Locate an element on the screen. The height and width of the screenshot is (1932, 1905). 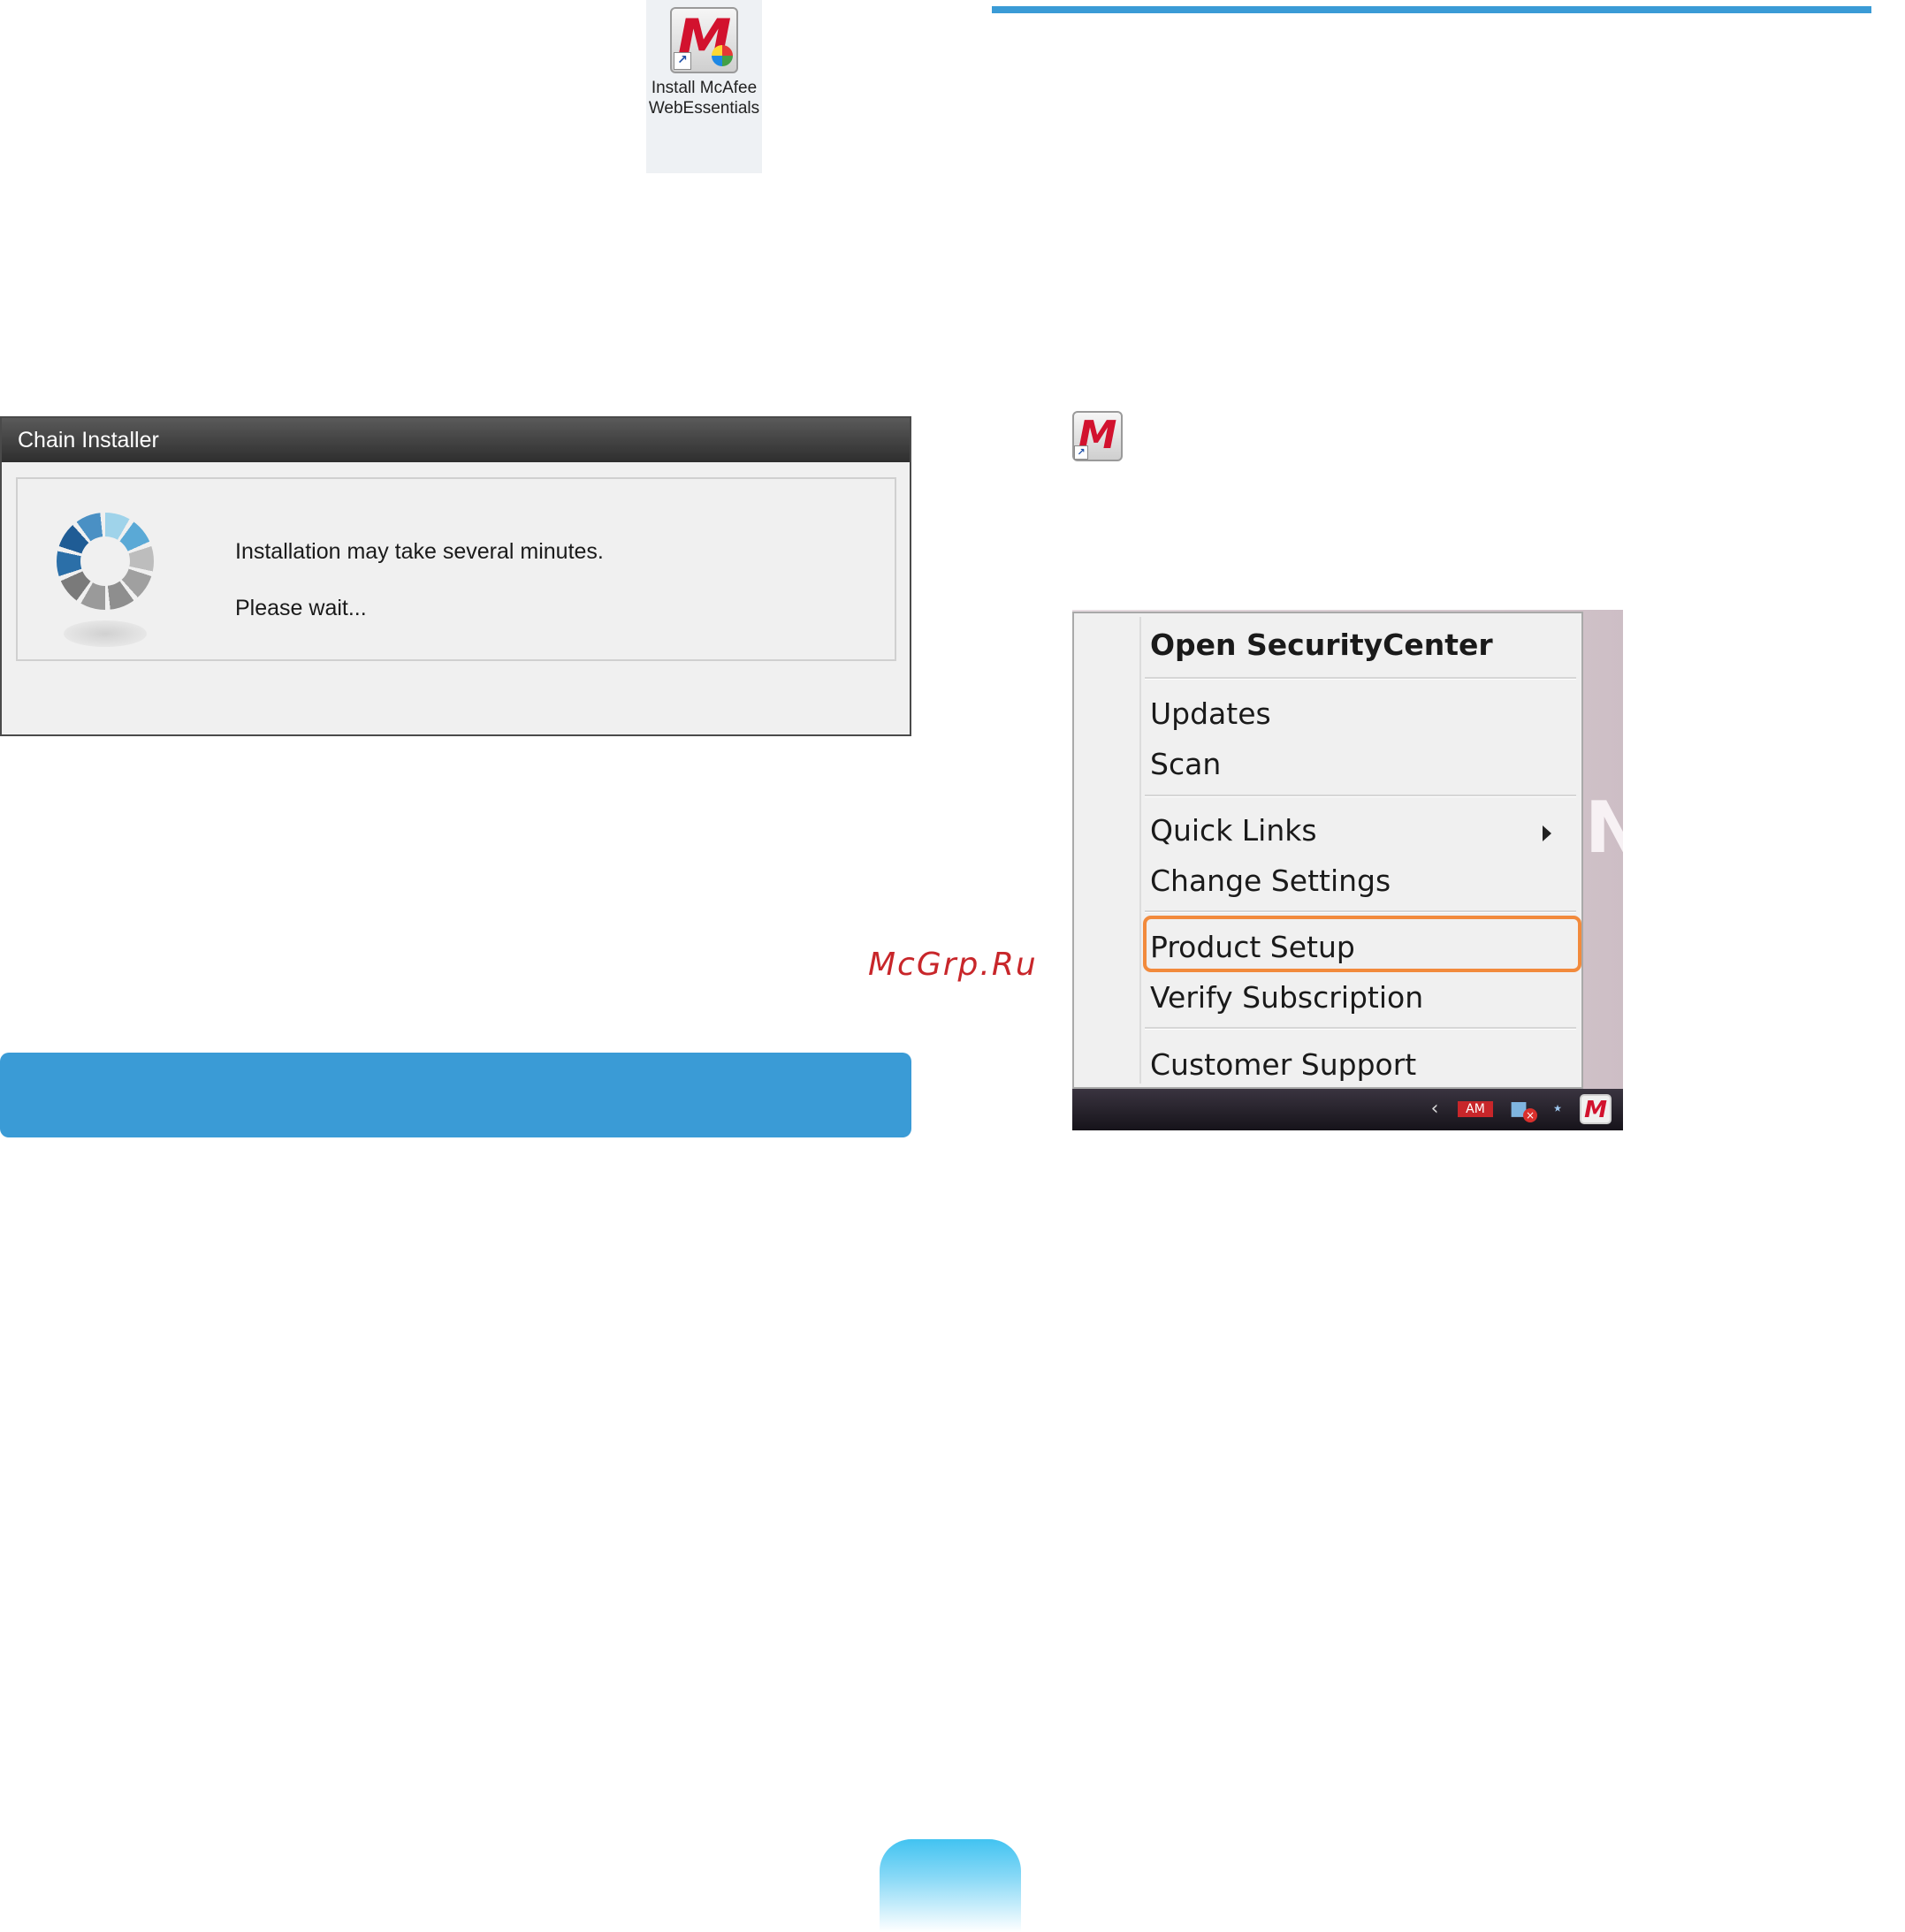
desktop-shortcut-install-mcafee: M ↗ Install McAfee WebEssentials is located at coordinates (704, 87).